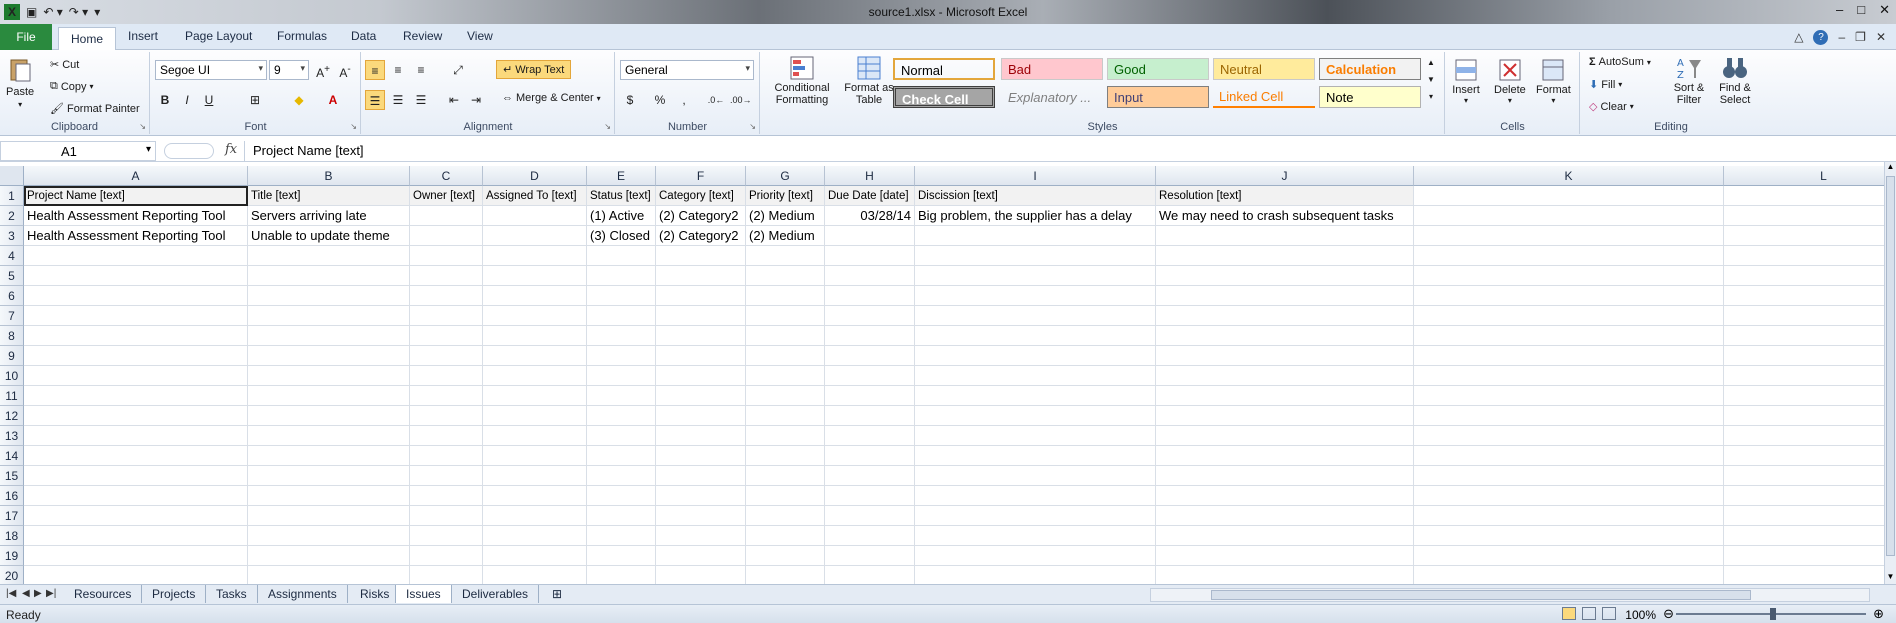 Image resolution: width=1896 pixels, height=623 pixels. I want to click on select-all-corner, so click(12, 176).